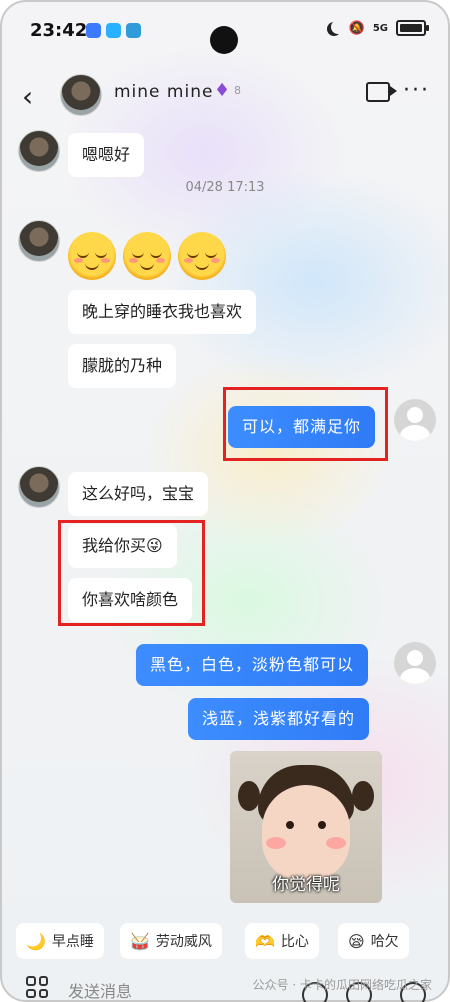 Image resolution: width=450 pixels, height=1002 pixels. What do you see at coordinates (237, 90) in the screenshot?
I see `streak-level: 8` at bounding box center [237, 90].